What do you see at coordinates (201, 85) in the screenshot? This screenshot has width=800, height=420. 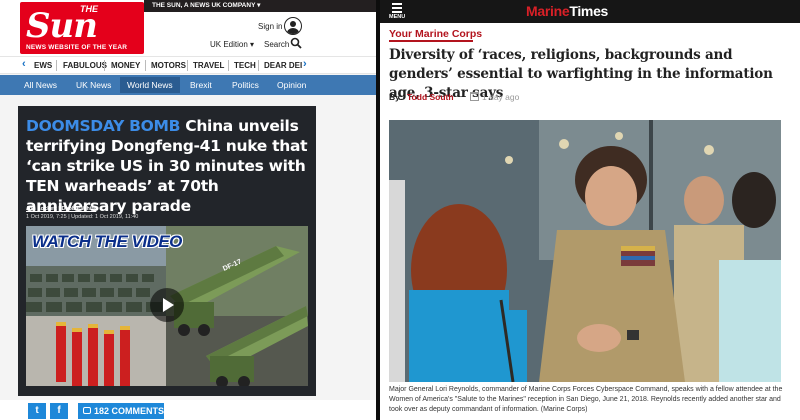 I see `subnav-brexit: Brexit` at bounding box center [201, 85].